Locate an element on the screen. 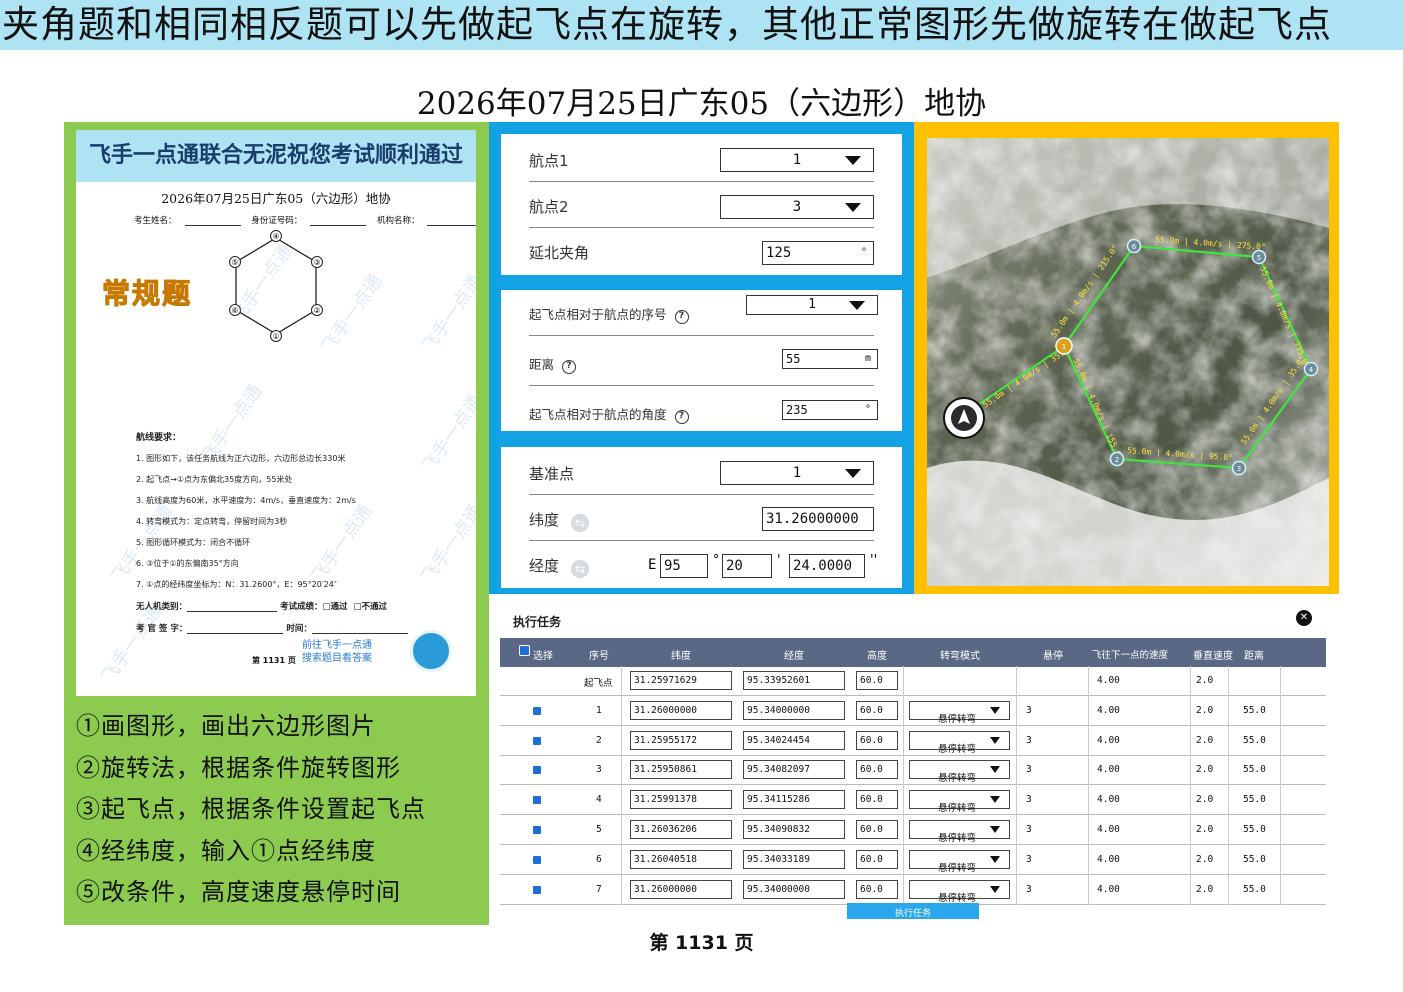 The height and width of the screenshot is (992, 1403). lat-input: 31.25991378 is located at coordinates (681, 800).